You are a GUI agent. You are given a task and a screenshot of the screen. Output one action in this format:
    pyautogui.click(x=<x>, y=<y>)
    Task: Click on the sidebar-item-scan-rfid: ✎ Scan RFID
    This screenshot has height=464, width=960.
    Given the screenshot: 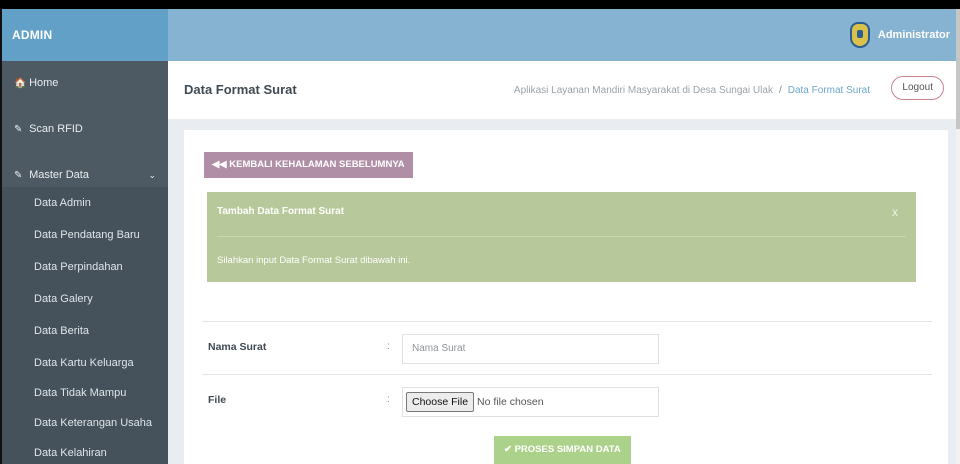 What is the action you would take?
    pyautogui.click(x=85, y=129)
    